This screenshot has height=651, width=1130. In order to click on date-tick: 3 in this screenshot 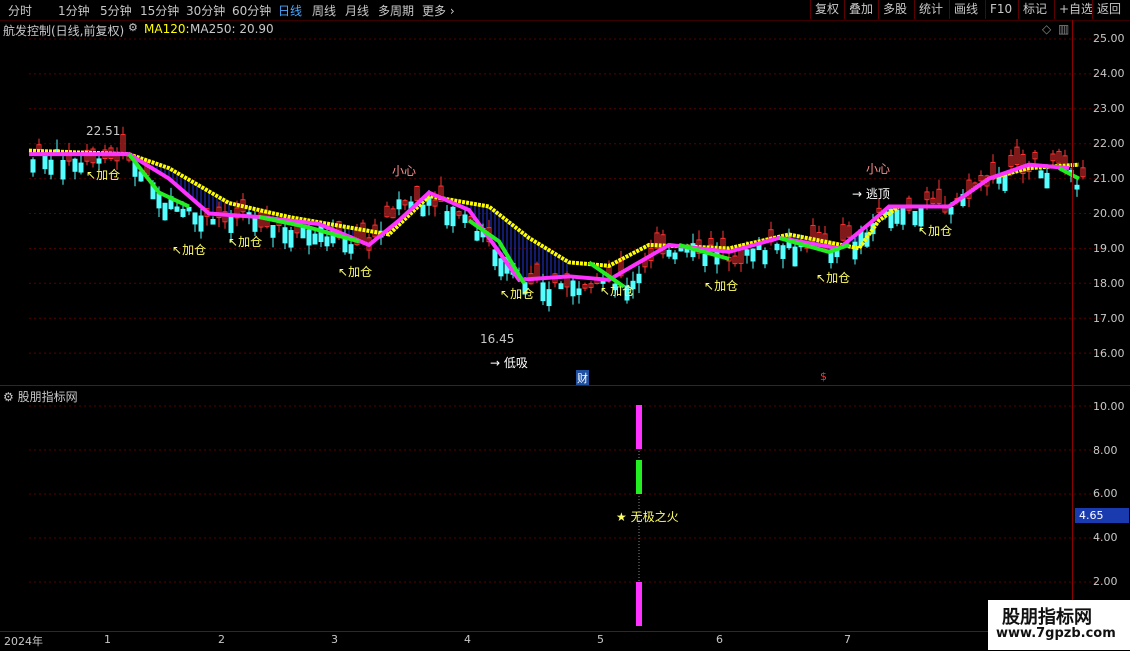, I will do `click(334, 639)`.